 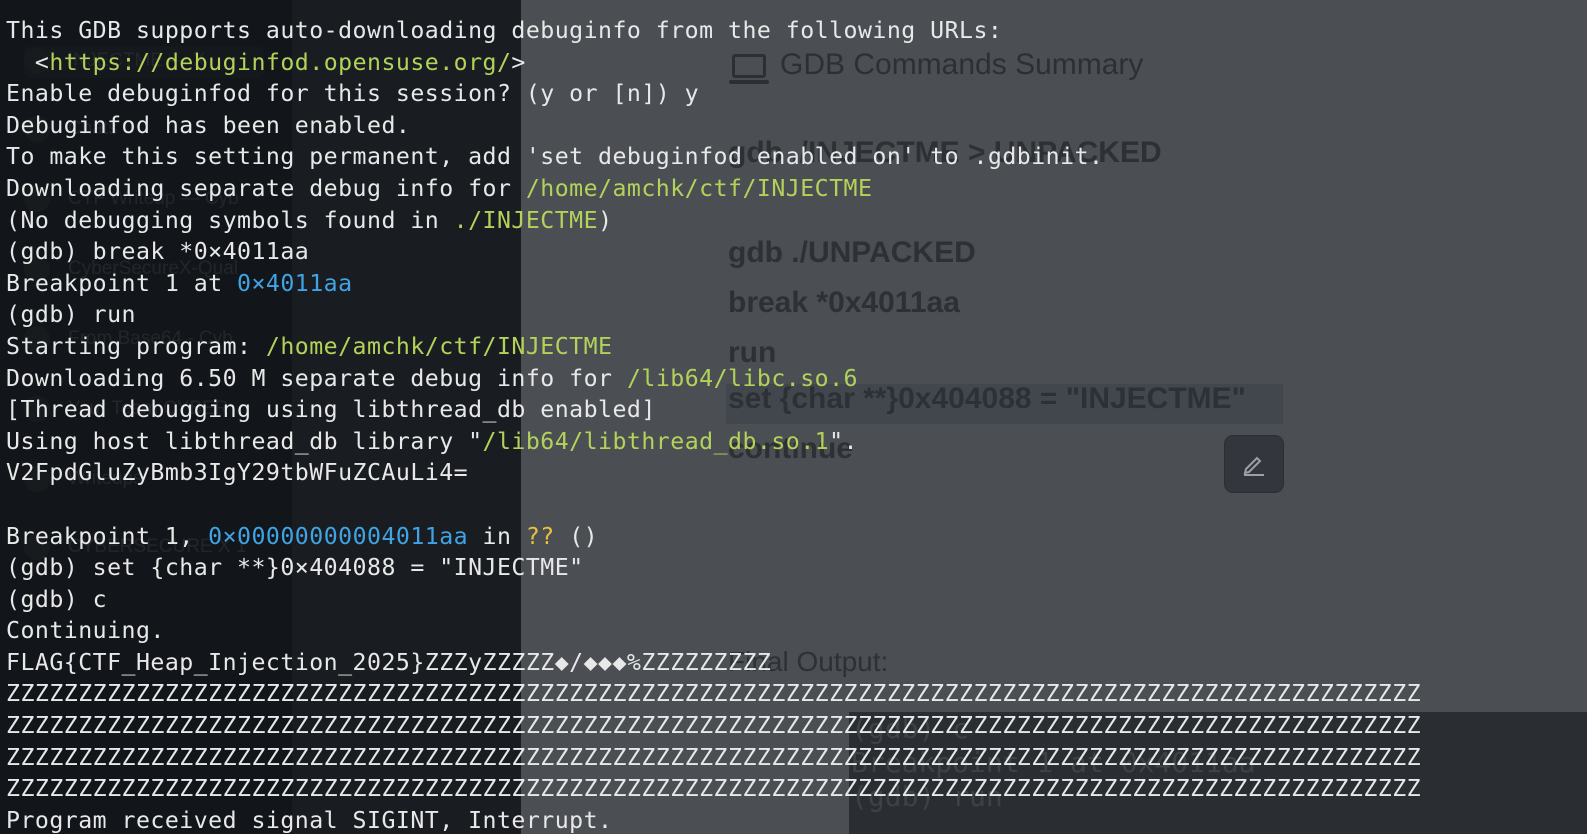 What do you see at coordinates (742, 378) in the screenshot?
I see `terminal-text: /lib64/libc.so.6` at bounding box center [742, 378].